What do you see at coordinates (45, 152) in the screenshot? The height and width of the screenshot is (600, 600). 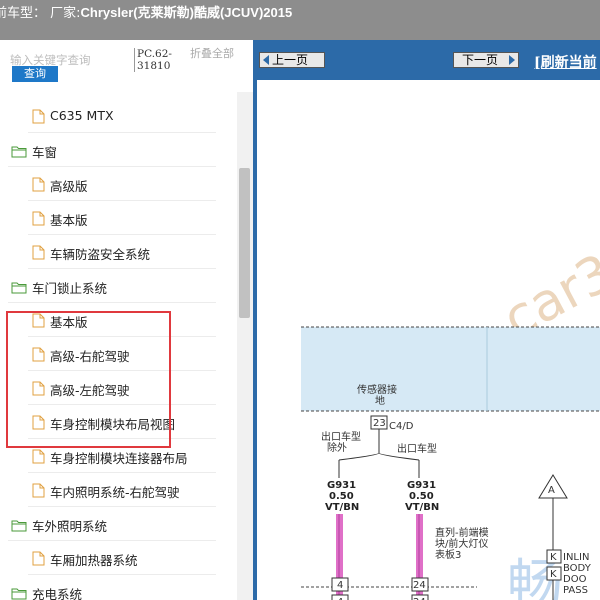 I see `tree-item-label: 车窗` at bounding box center [45, 152].